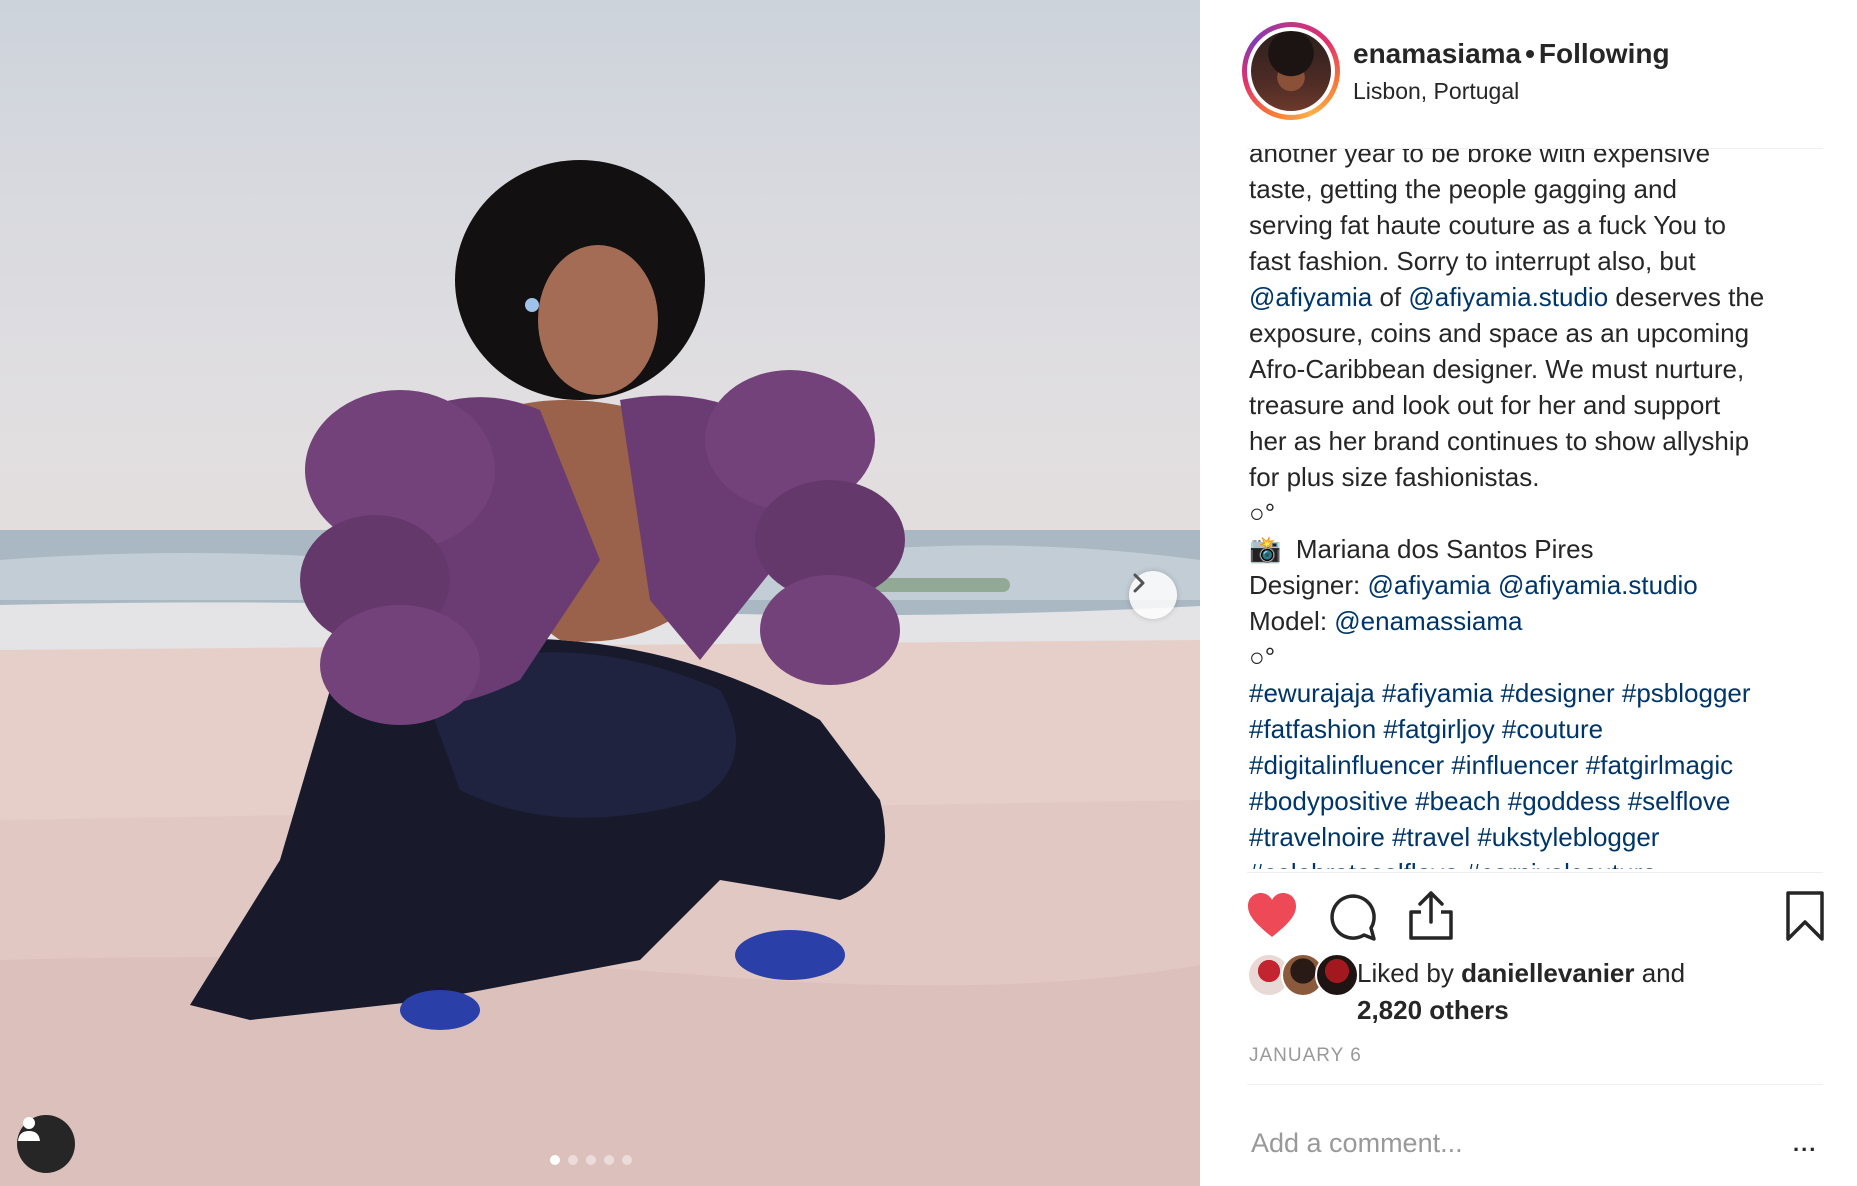  Describe the element at coordinates (1337, 975) in the screenshot. I see `liker-avatar` at that location.